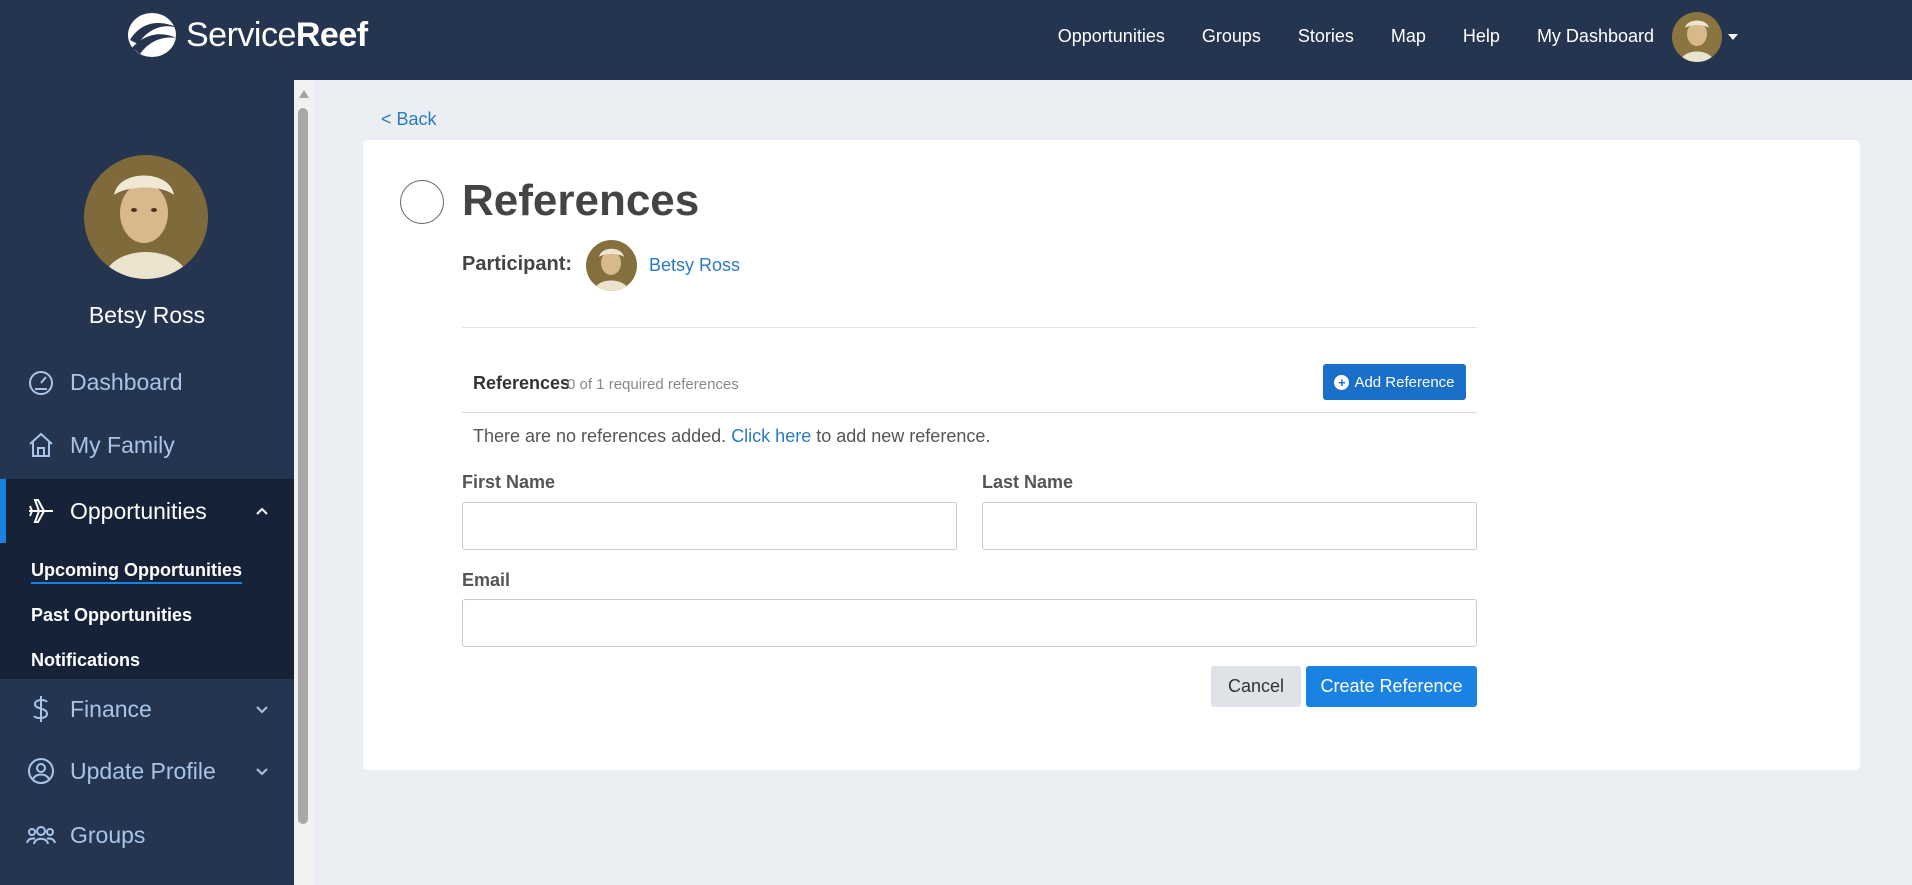 The height and width of the screenshot is (885, 1912). I want to click on sidebar-item-label: Finance, so click(111, 708).